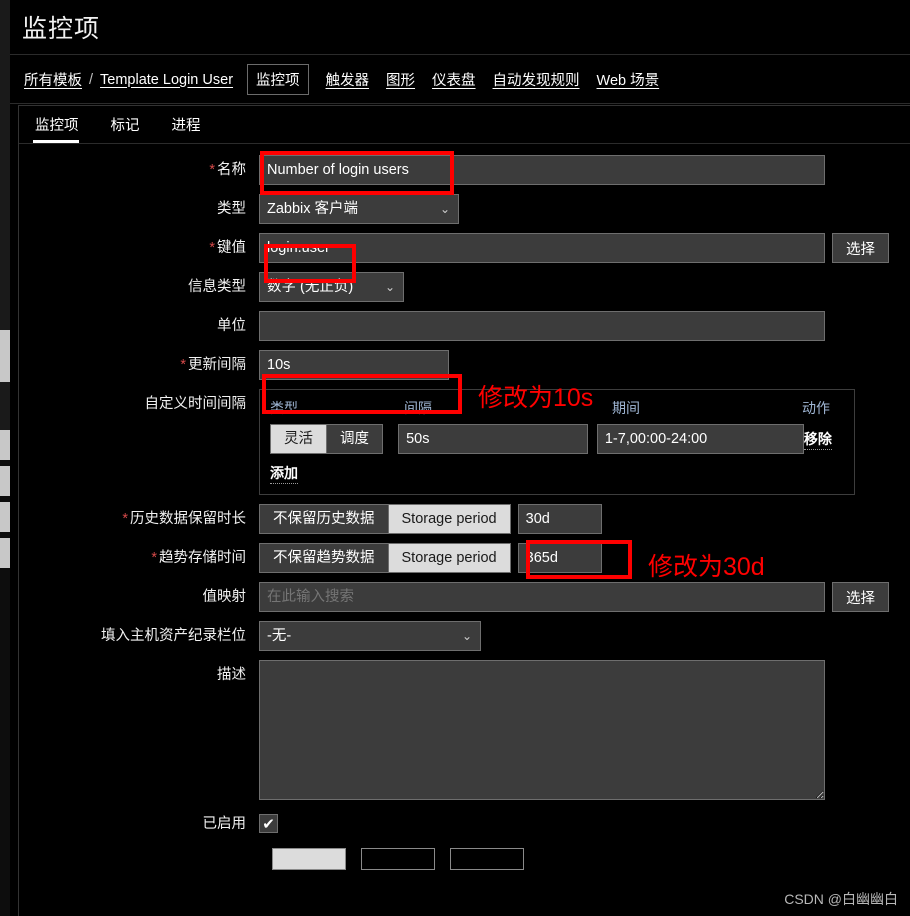 This screenshot has width=910, height=916. I want to click on nav-tab-web-scenarios: Web 场景, so click(628, 79).